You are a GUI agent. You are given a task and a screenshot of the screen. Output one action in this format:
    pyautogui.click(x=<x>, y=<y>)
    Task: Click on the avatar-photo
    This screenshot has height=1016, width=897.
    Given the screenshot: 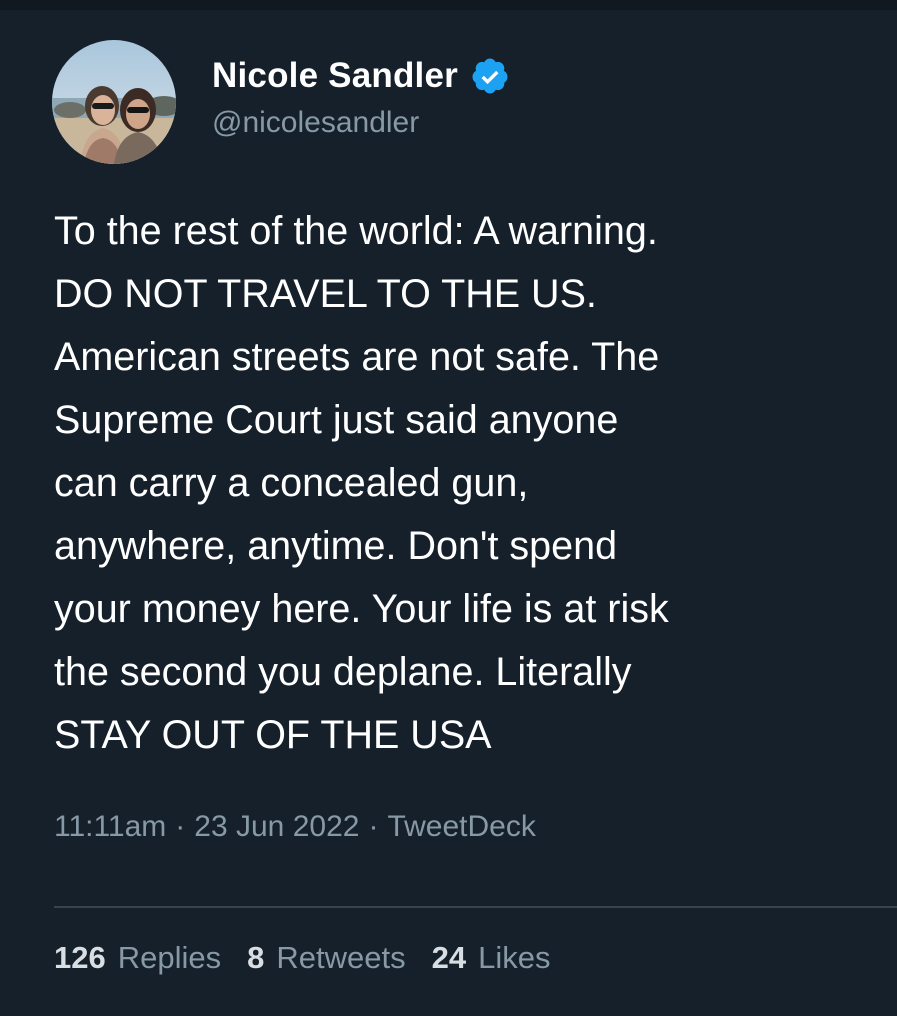 What is the action you would take?
    pyautogui.click(x=114, y=102)
    